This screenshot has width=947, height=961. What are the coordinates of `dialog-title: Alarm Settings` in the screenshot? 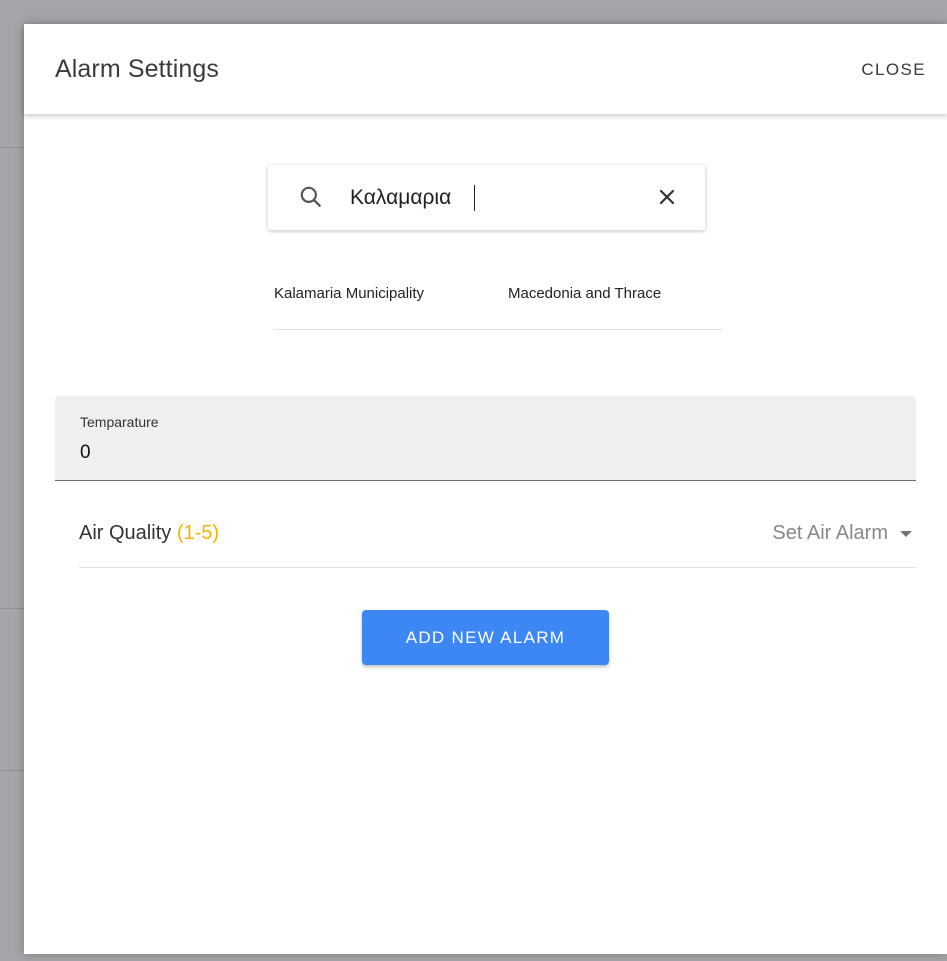 It's located at (137, 69).